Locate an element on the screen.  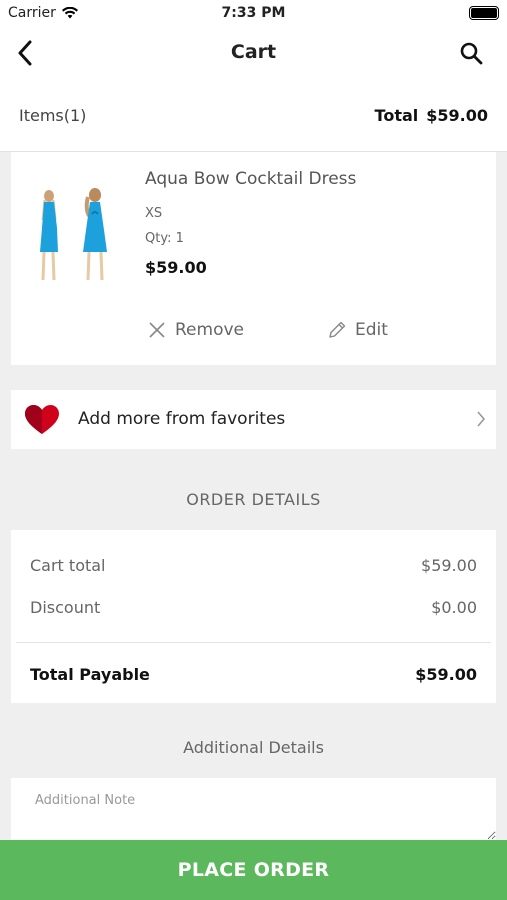
edit-button: Edit is located at coordinates (357, 330).